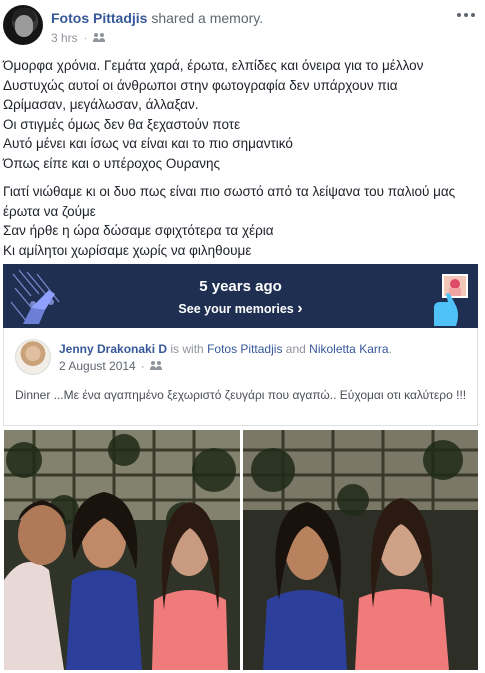  What do you see at coordinates (240, 296) in the screenshot?
I see `memory-banner: 5 years ago See your memories ›` at bounding box center [240, 296].